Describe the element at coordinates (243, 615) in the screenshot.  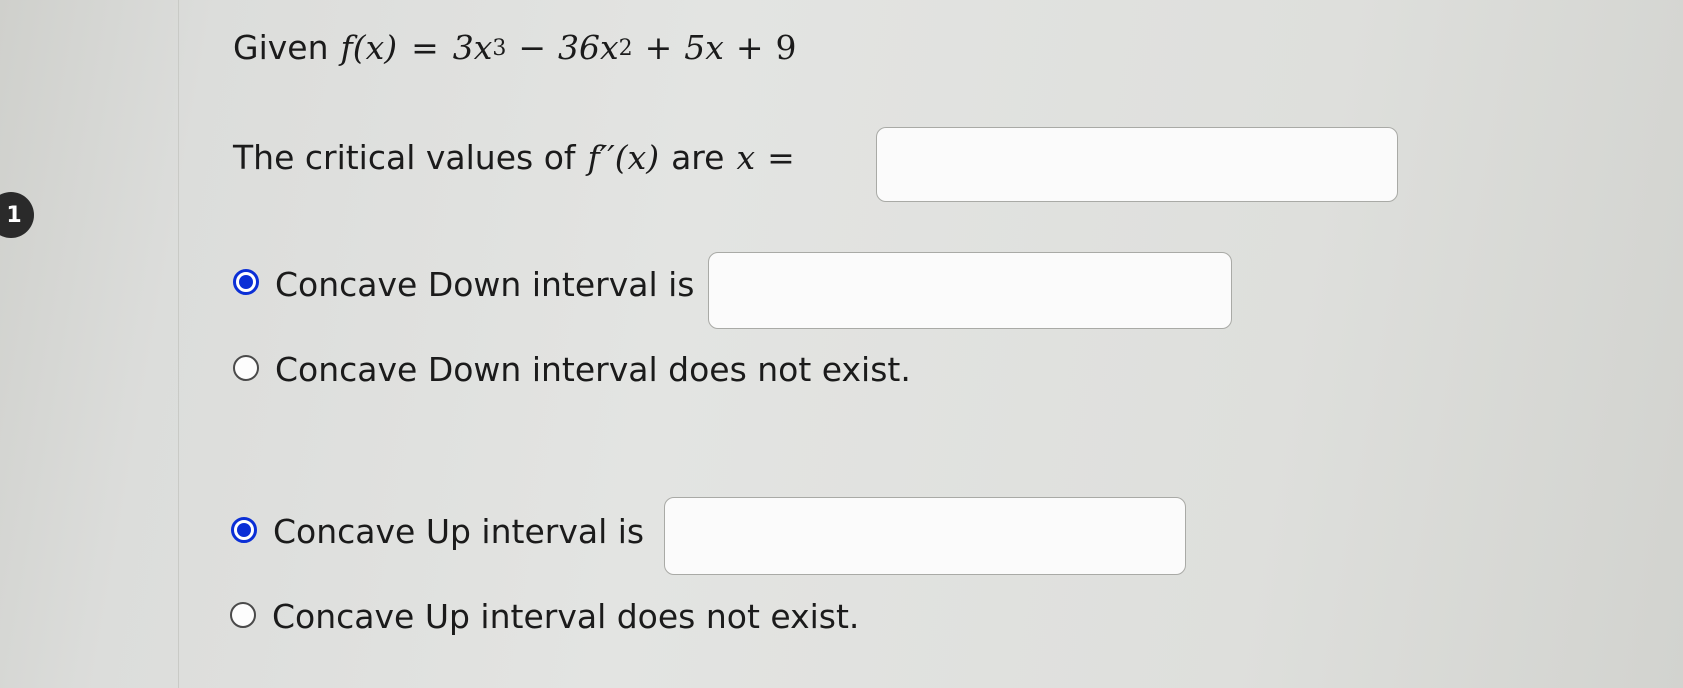
I see `concave-up-none-radio` at that location.